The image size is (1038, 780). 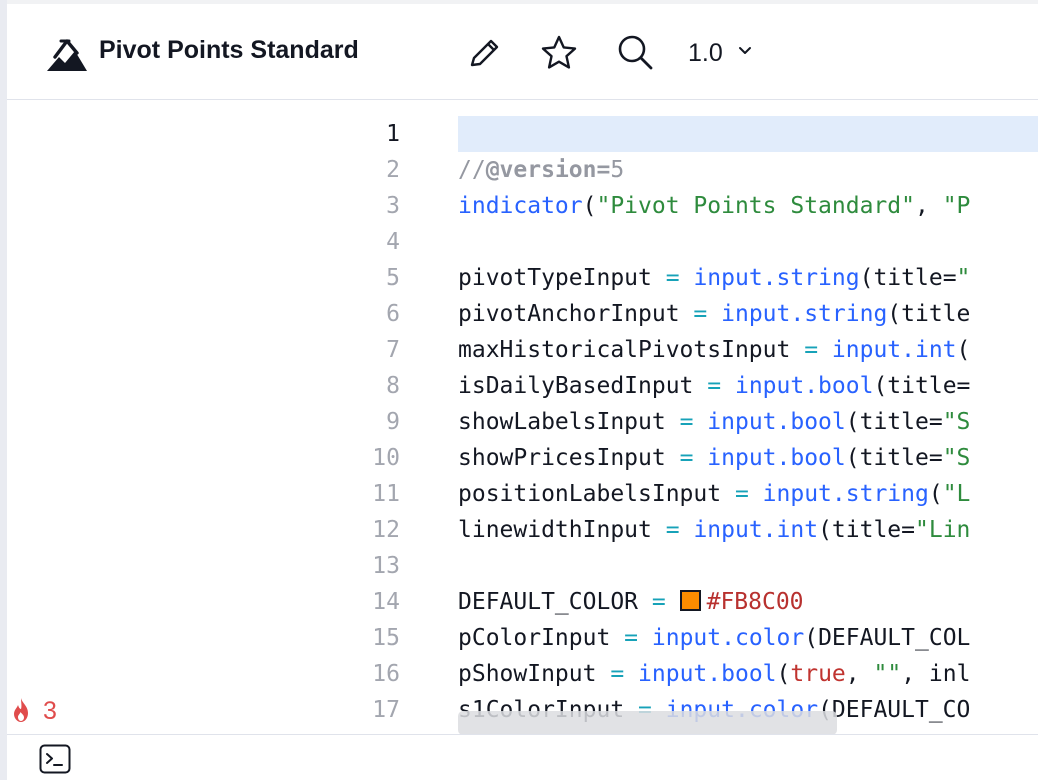 I want to click on code-text: pColorInput = input.color(DEFAULT_COL, so click(x=714, y=638).